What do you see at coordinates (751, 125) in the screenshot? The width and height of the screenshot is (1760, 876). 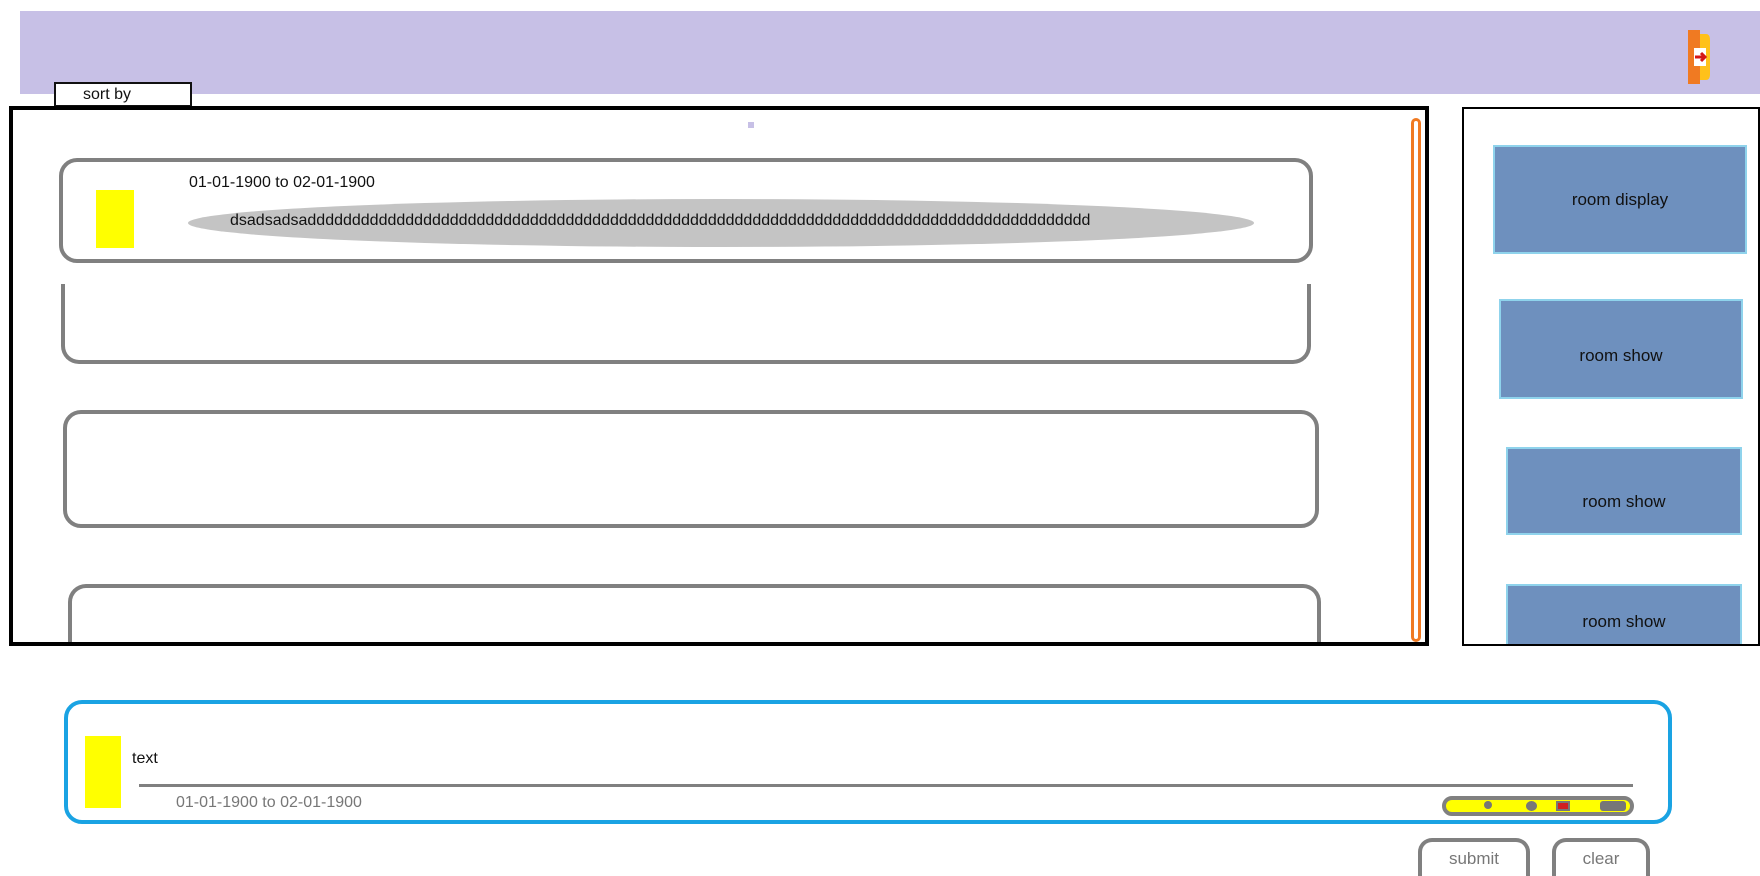 I see `drag-handle` at bounding box center [751, 125].